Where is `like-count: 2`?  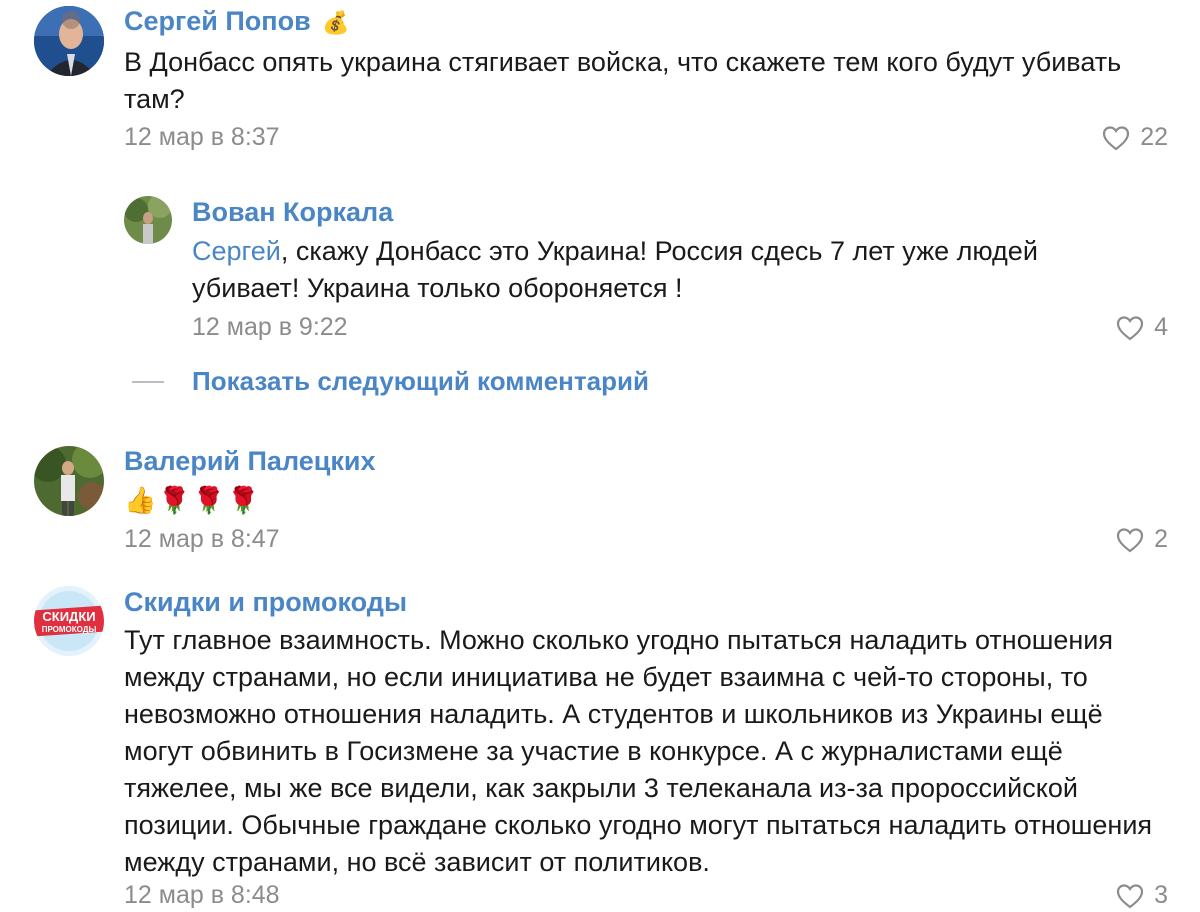 like-count: 2 is located at coordinates (1161, 539).